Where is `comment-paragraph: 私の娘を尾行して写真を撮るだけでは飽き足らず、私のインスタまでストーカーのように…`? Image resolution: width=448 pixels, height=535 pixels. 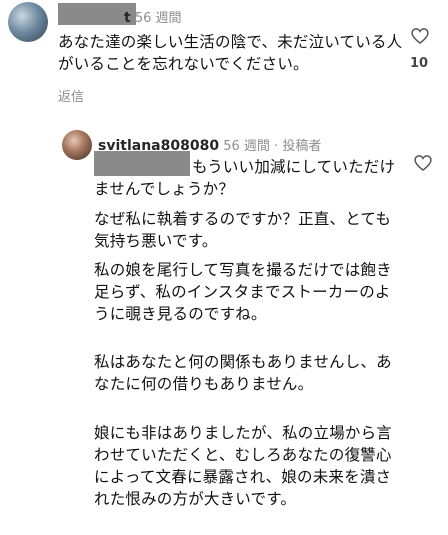 comment-paragraph: 私の娘を尾行して写真を撮るだけでは飽き足らず、私のインスタまでストーカーのように… is located at coordinates (243, 292).